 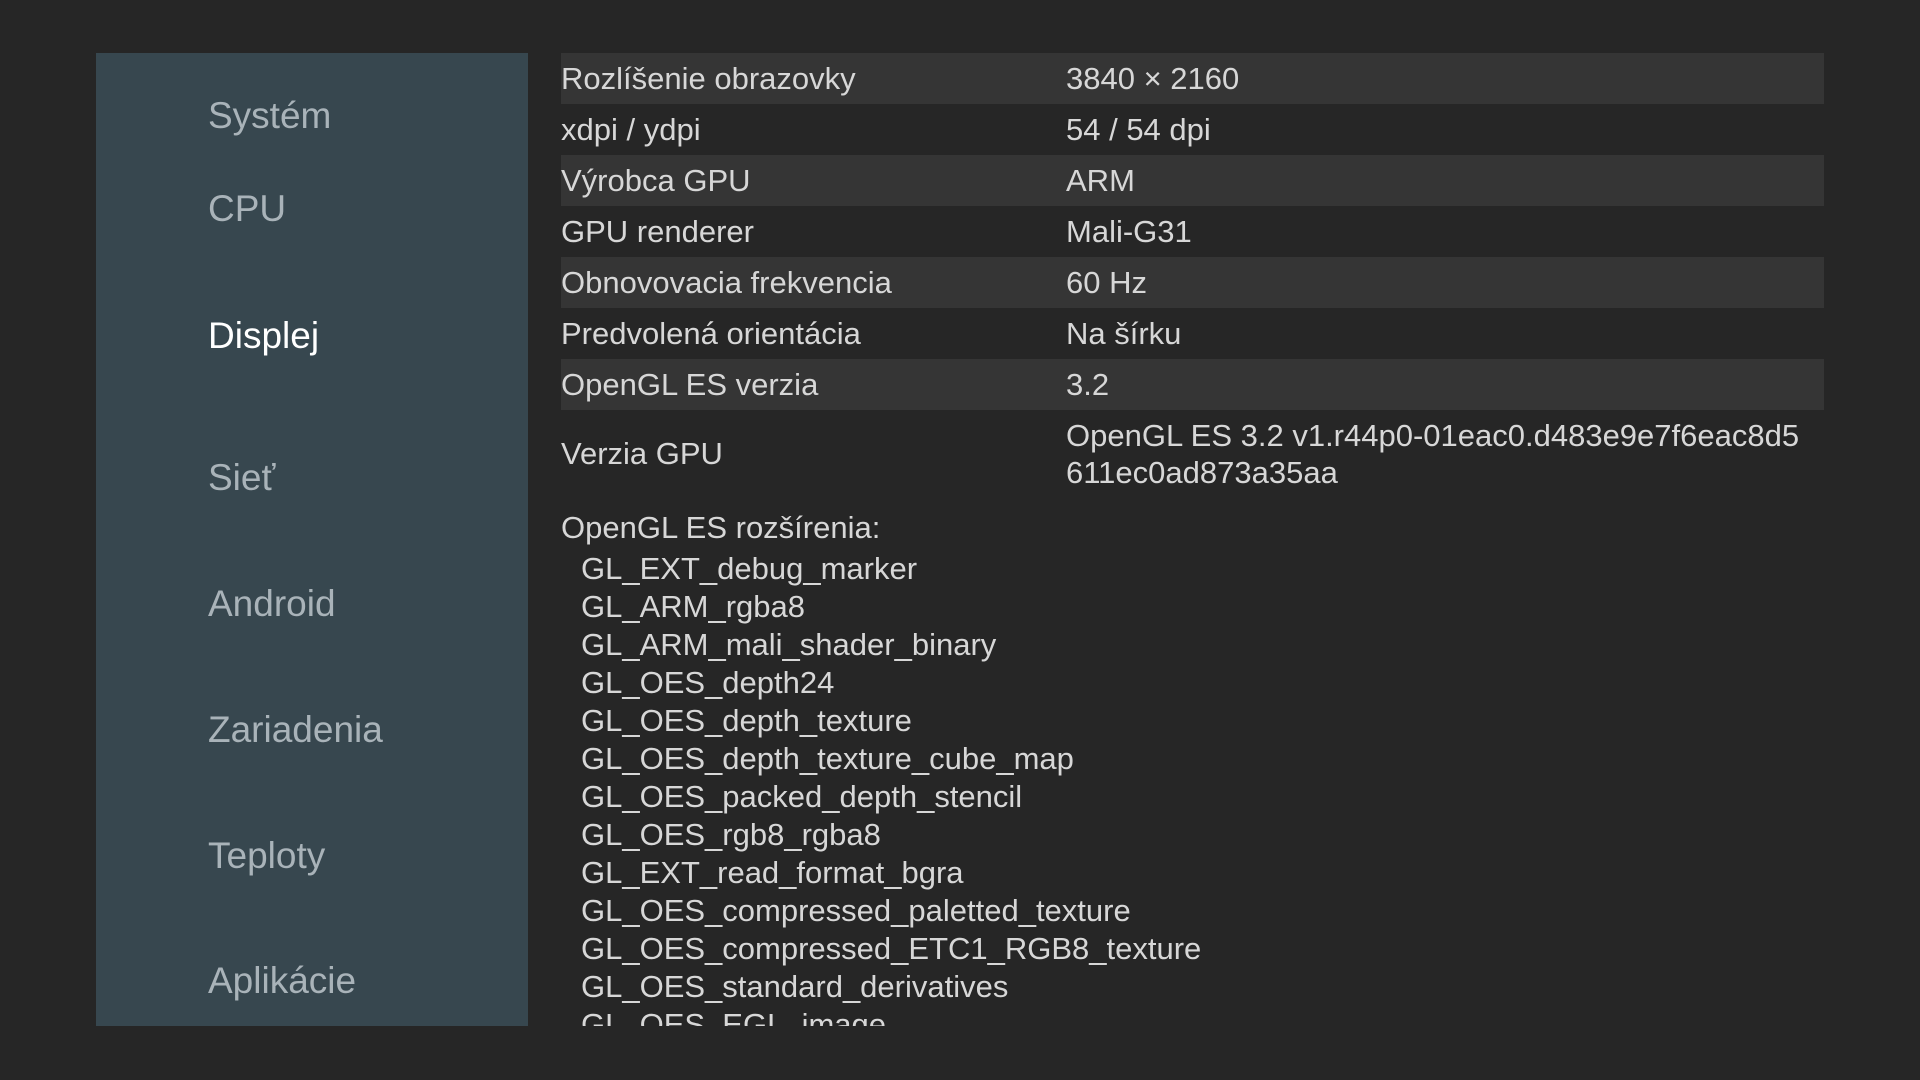 What do you see at coordinates (1192, 384) in the screenshot?
I see `info-row-opengl-version: OpenGL ES verzia 3.2` at bounding box center [1192, 384].